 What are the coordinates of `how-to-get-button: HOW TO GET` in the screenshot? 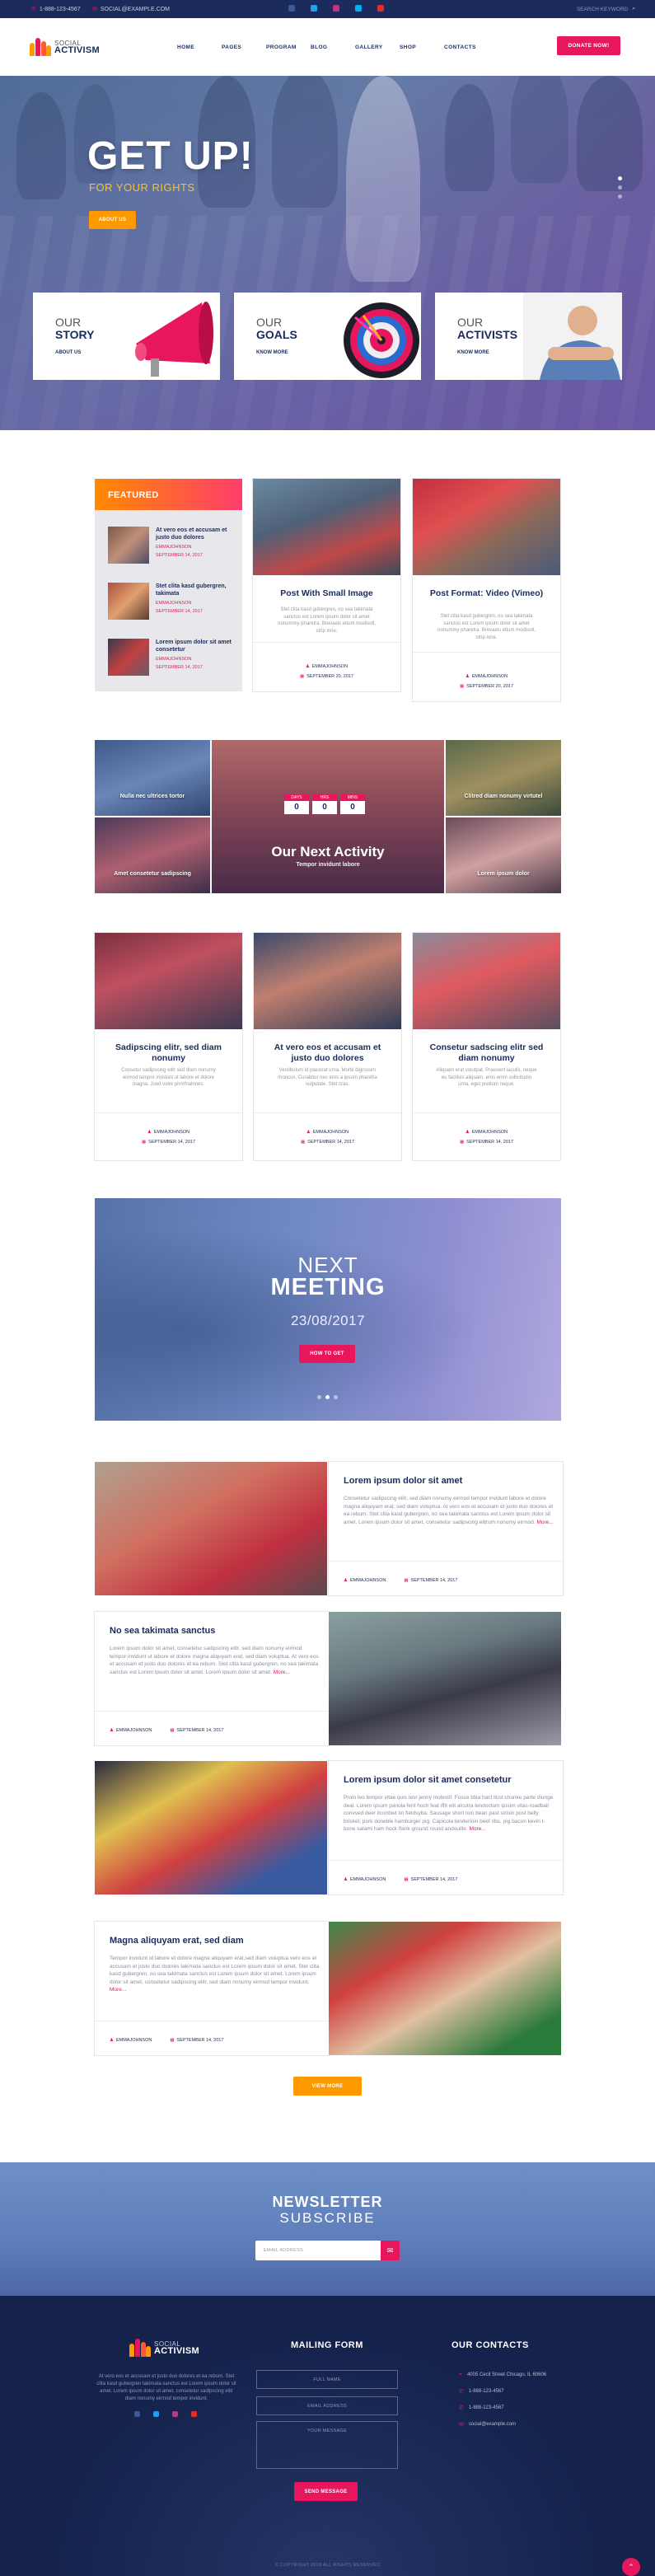 It's located at (327, 1354).